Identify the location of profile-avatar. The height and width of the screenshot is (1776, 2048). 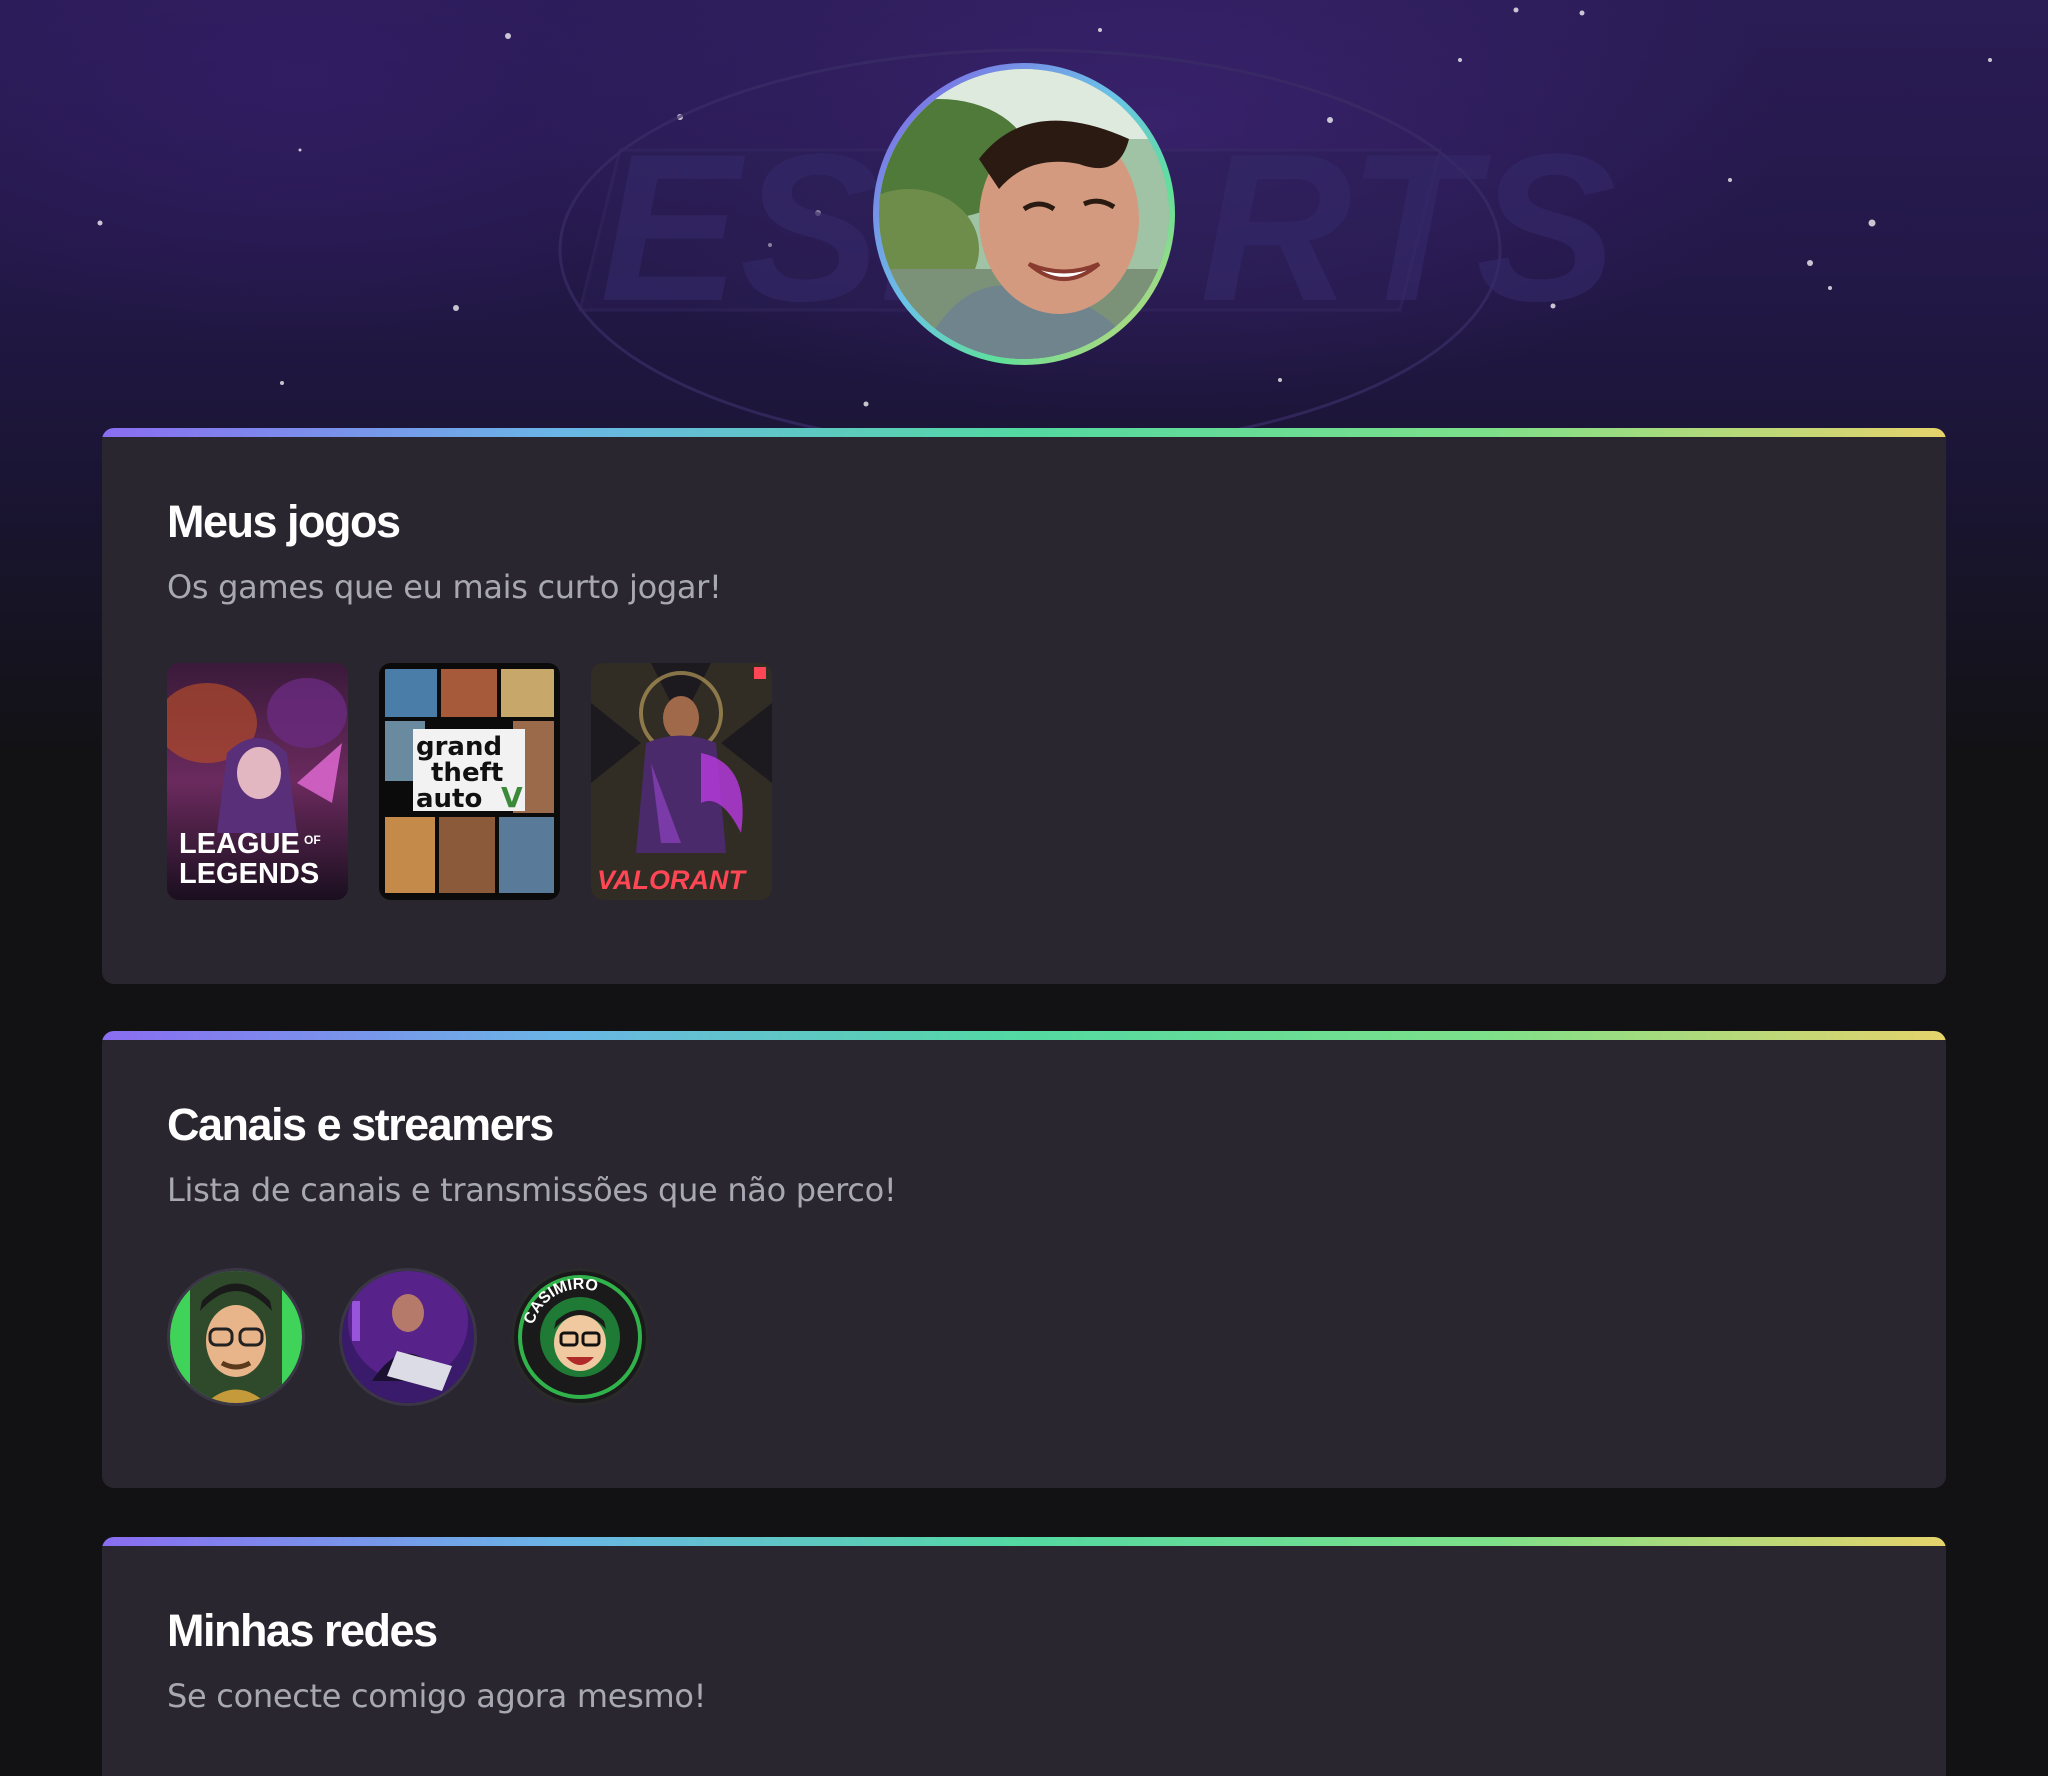
(1024, 214).